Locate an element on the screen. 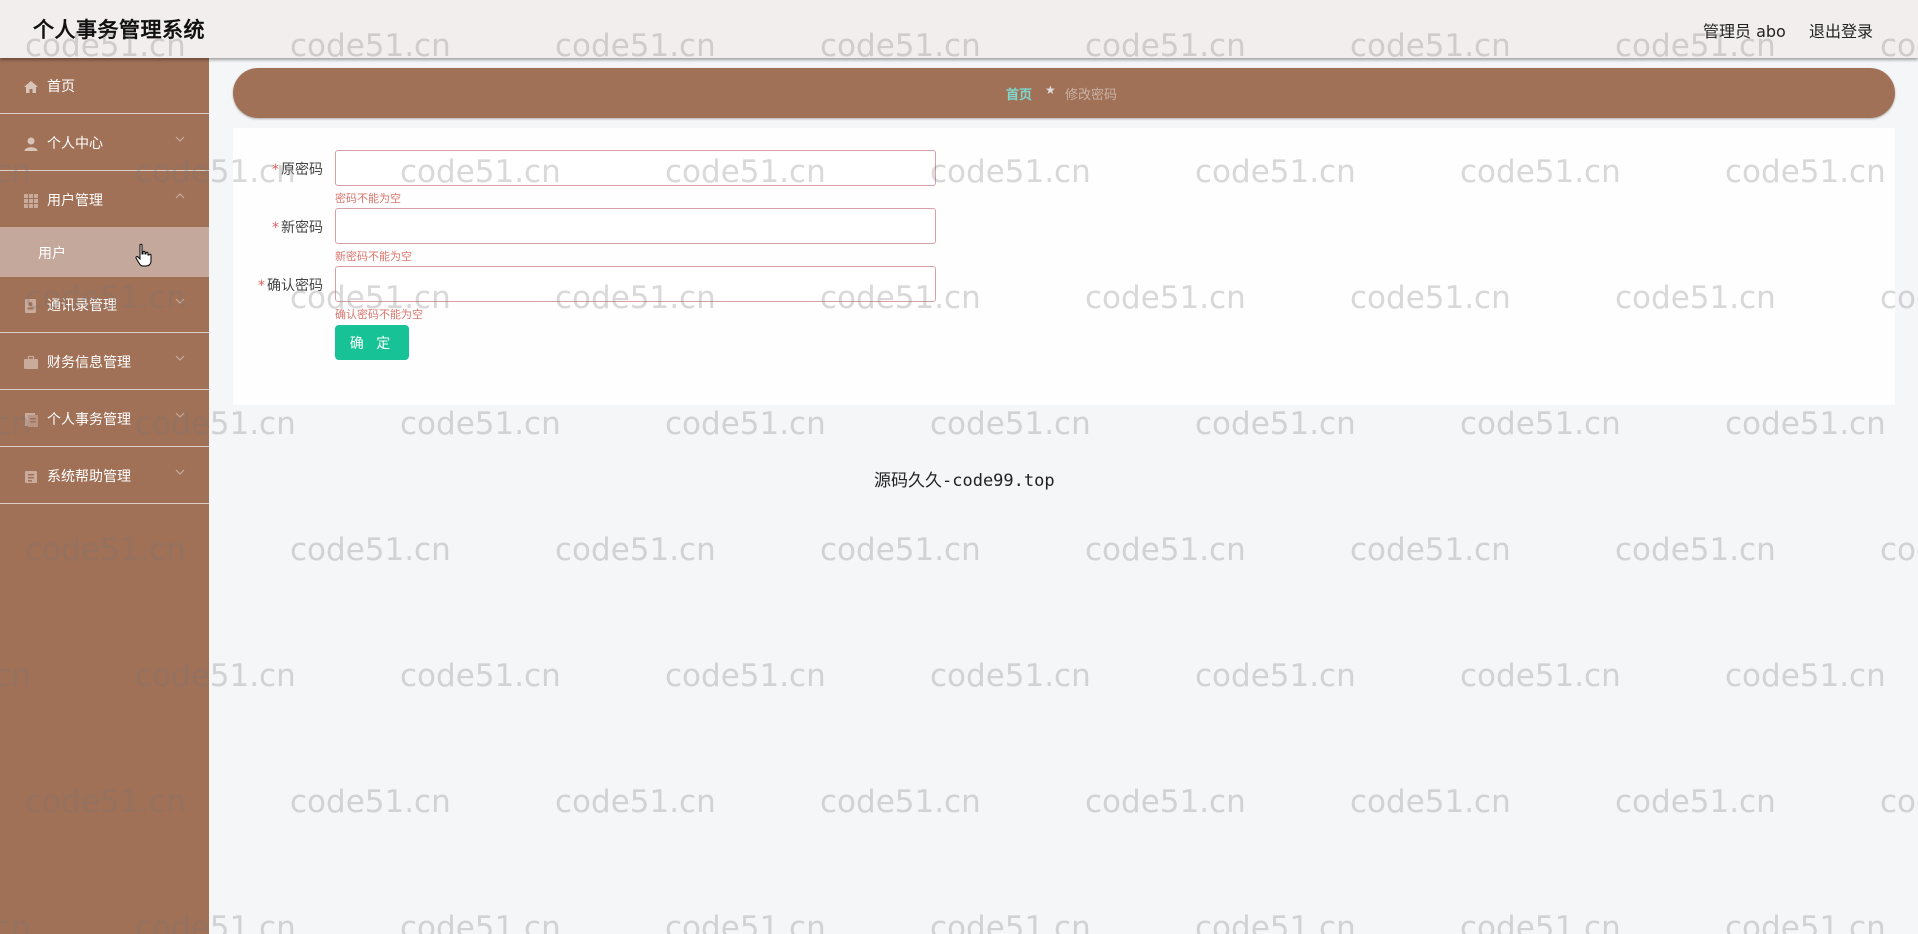  new-password-field is located at coordinates (635, 226).